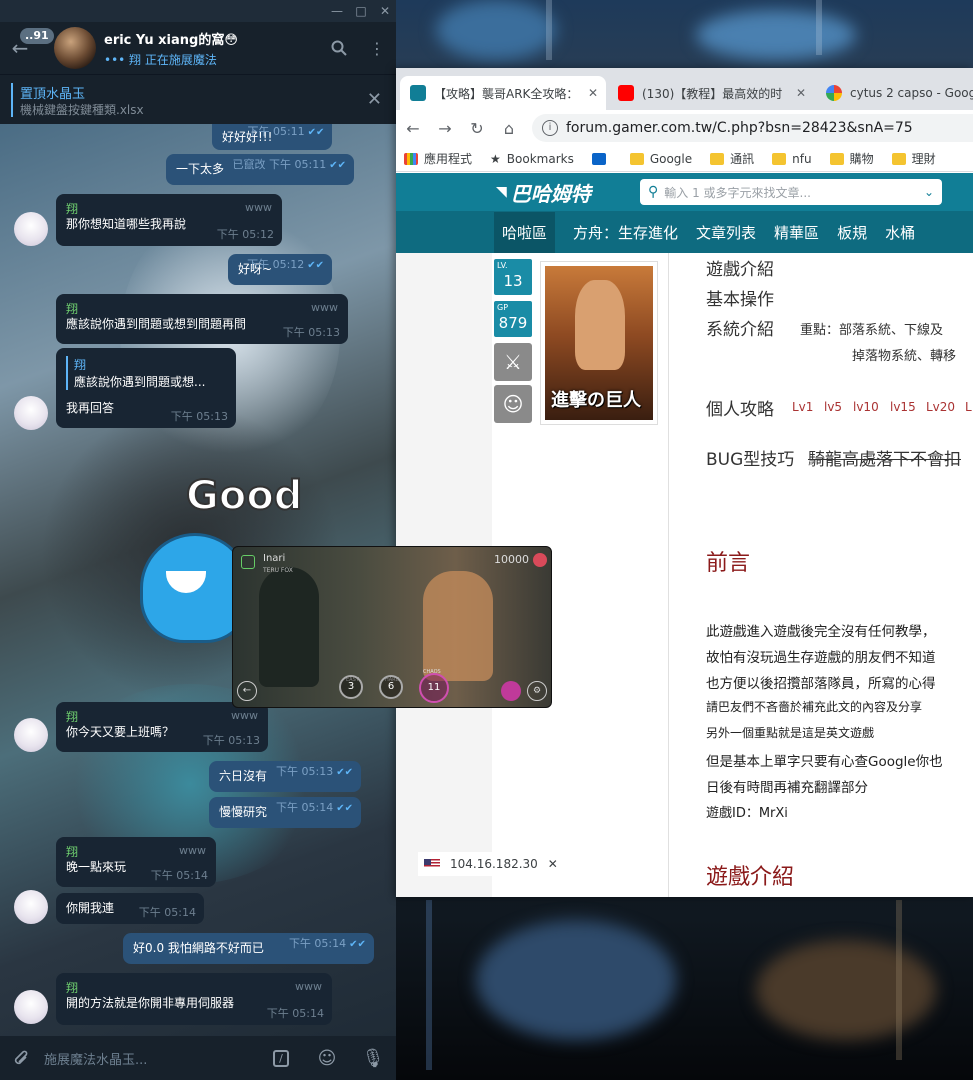 The width and height of the screenshot is (973, 1080). What do you see at coordinates (280, 269) in the screenshot?
I see `outgoing-message: 好呀~ 下午 05:12 ✔✔` at bounding box center [280, 269].